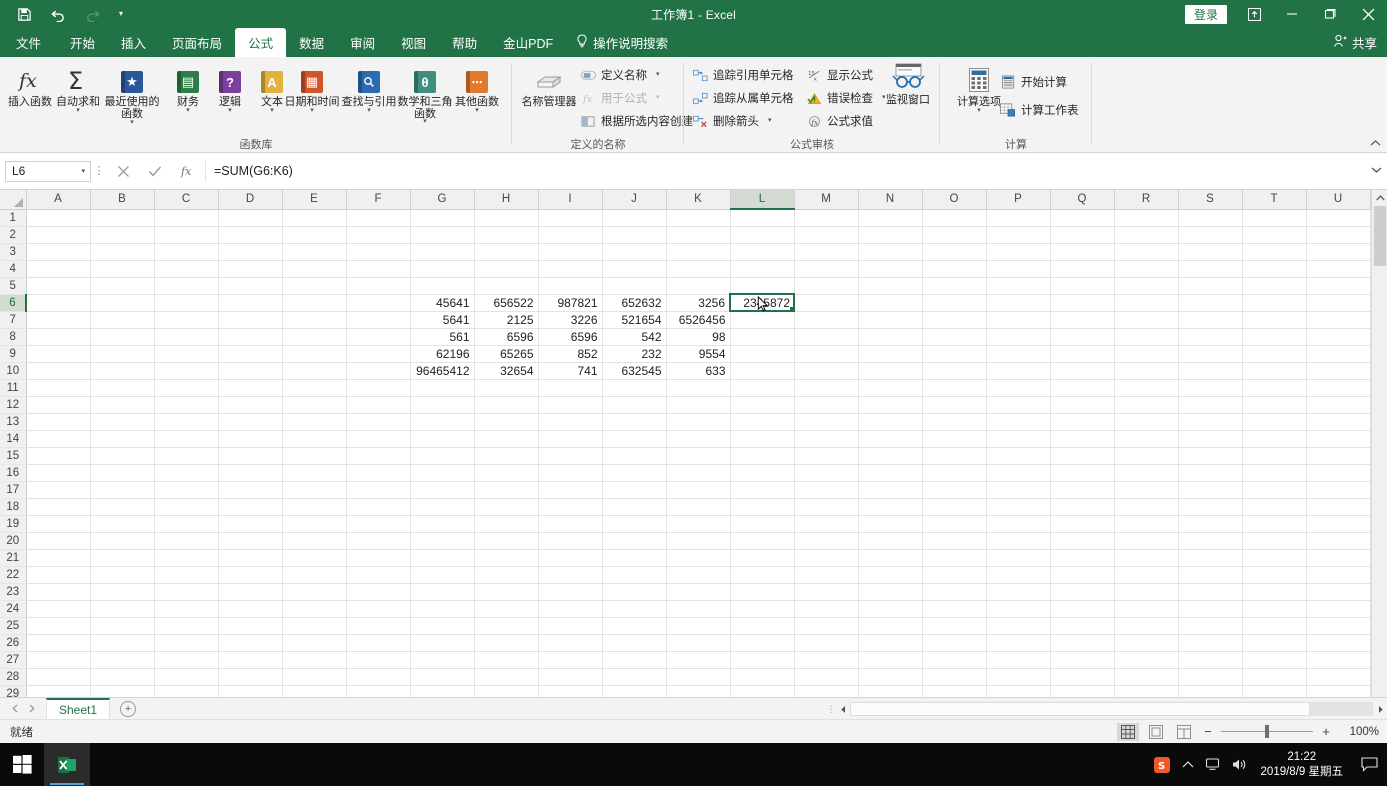  Describe the element at coordinates (1338, 235) in the screenshot. I see `cell-u2` at that location.